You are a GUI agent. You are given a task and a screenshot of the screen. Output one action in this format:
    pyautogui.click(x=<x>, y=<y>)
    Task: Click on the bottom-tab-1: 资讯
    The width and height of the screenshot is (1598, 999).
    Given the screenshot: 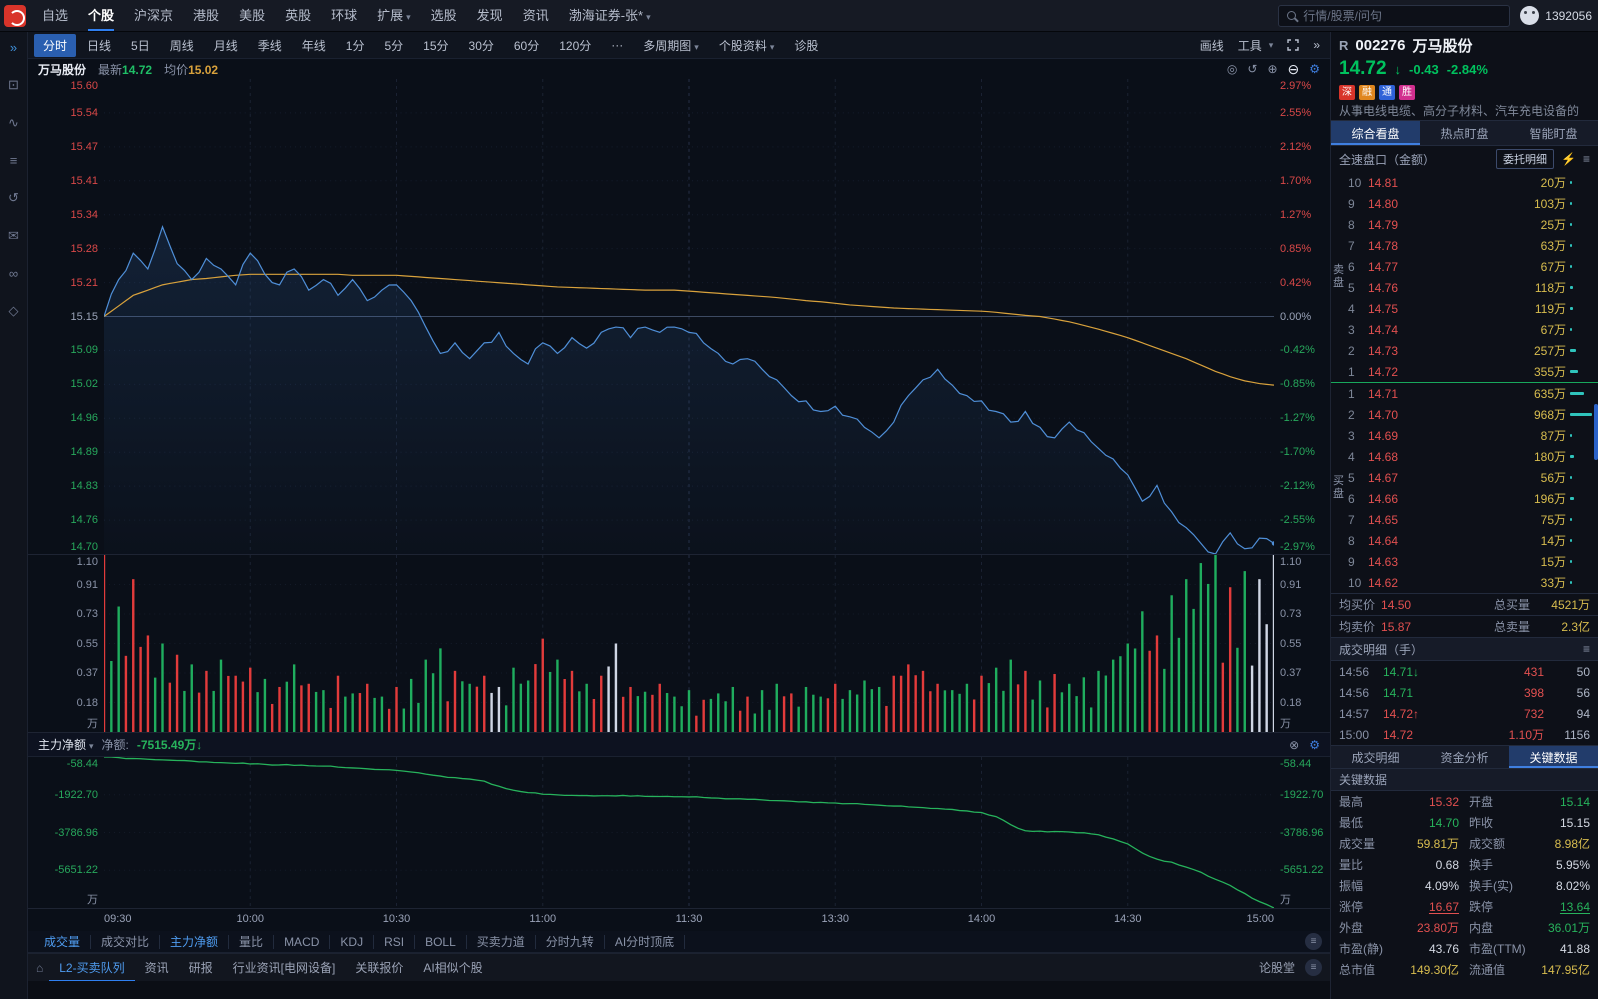 What is the action you would take?
    pyautogui.click(x=157, y=968)
    